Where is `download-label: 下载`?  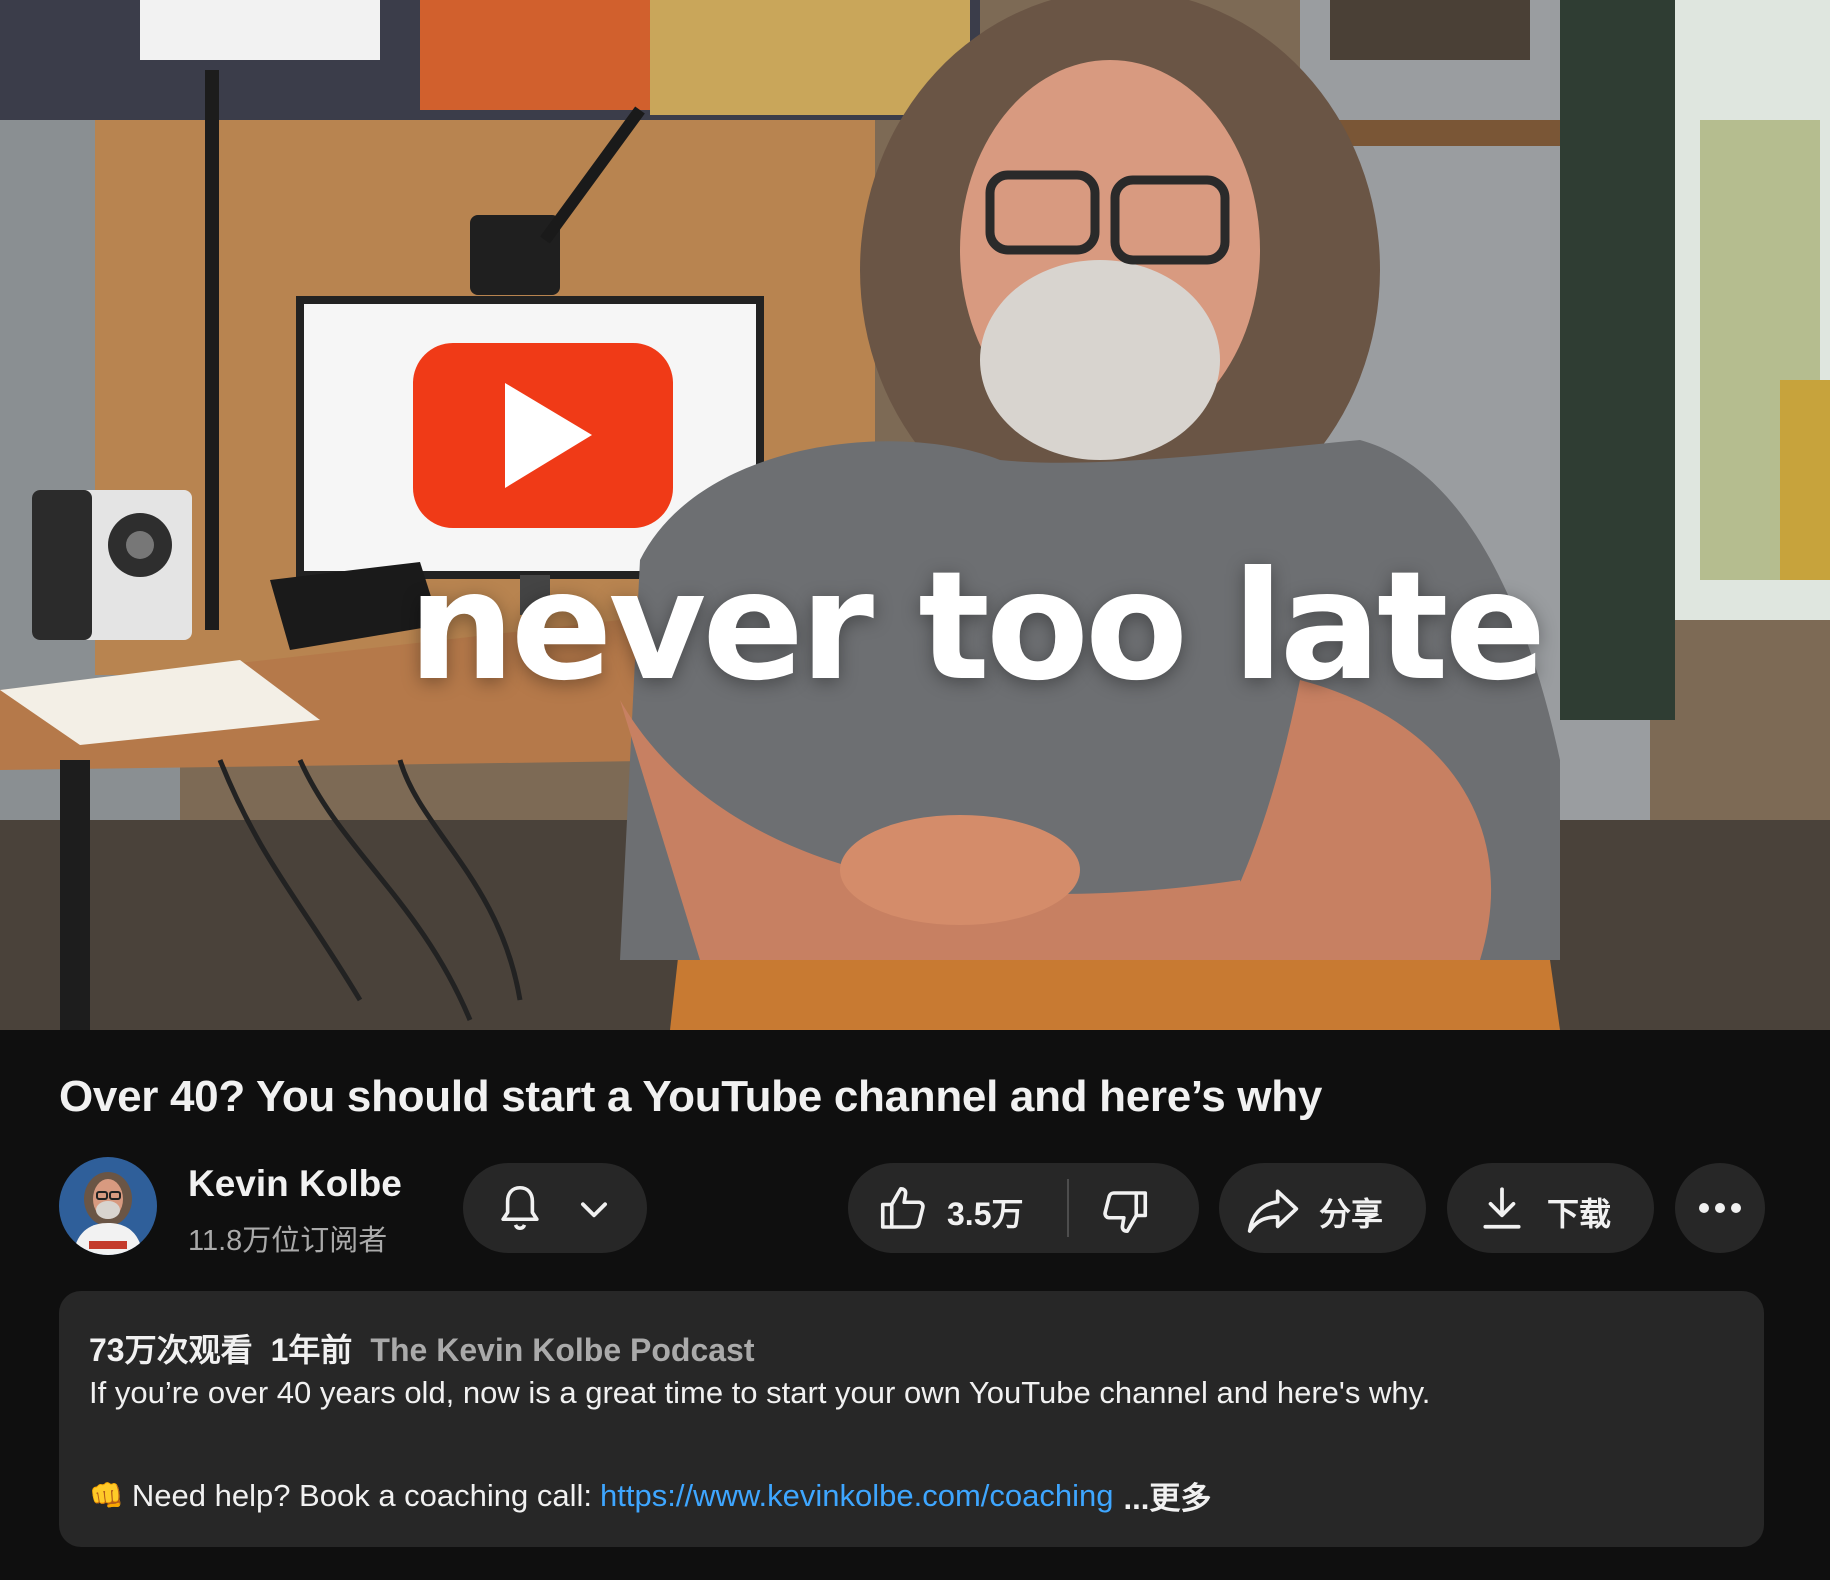 download-label: 下载 is located at coordinates (1579, 1214).